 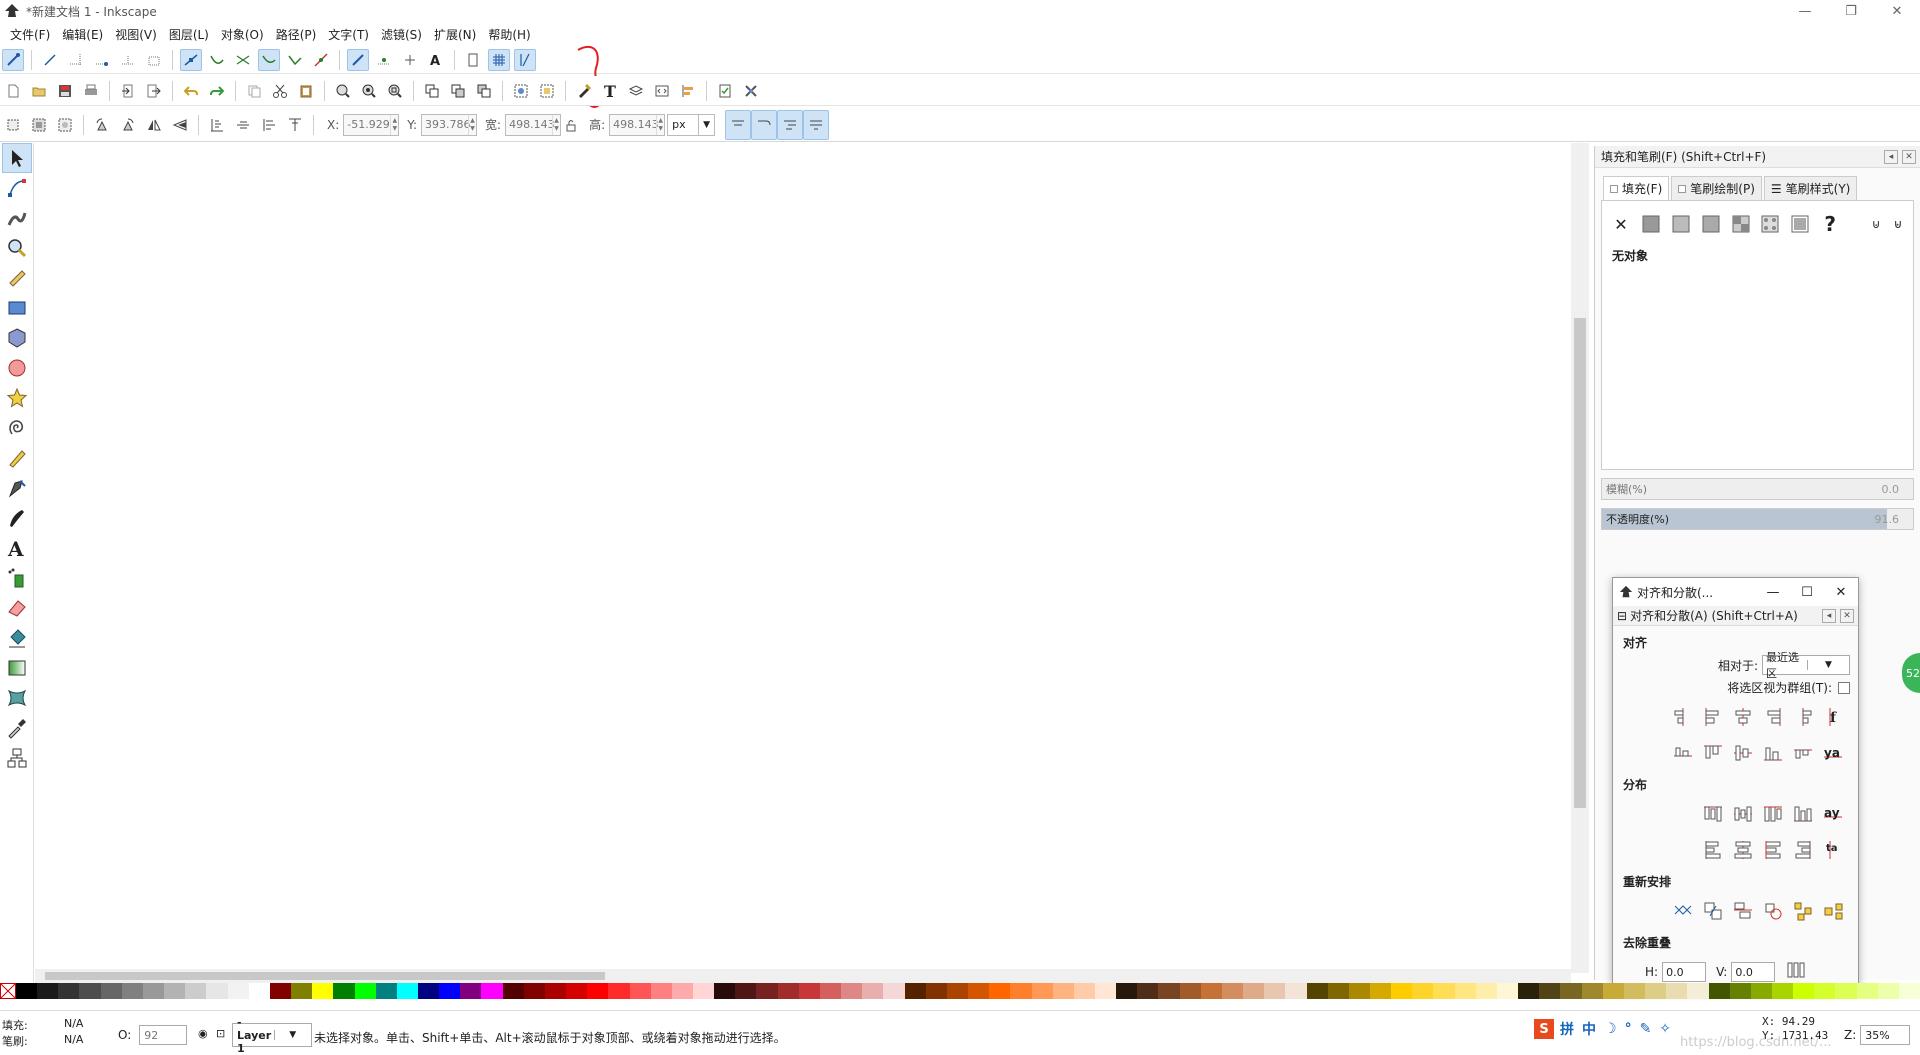 I want to click on menu-layer: 图层(L), so click(x=189, y=34).